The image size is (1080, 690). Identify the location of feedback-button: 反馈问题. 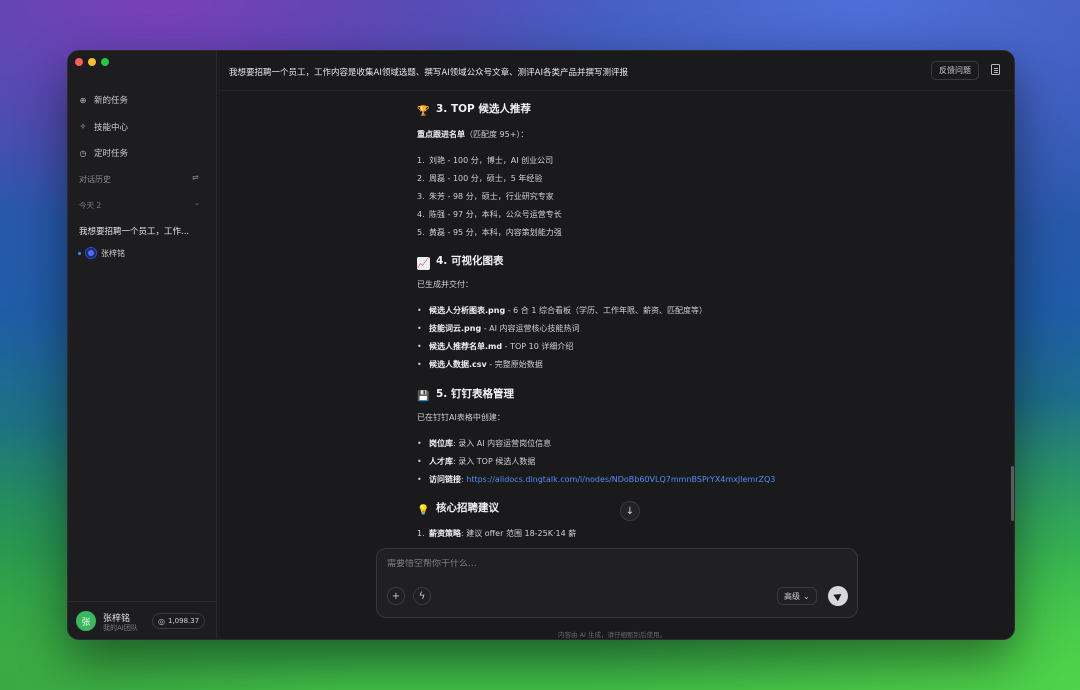
(955, 70).